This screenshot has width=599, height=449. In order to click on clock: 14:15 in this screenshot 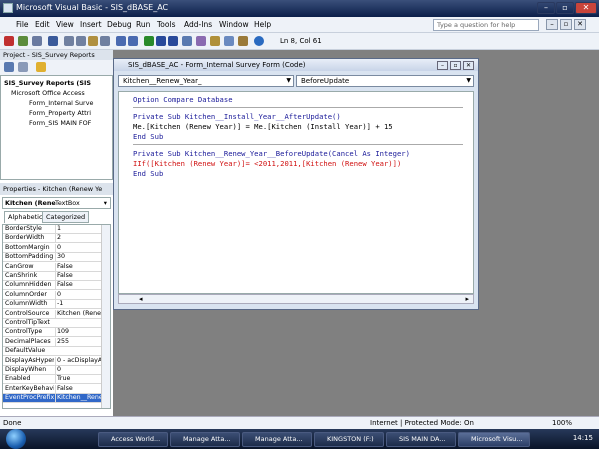, I will do `click(583, 438)`.